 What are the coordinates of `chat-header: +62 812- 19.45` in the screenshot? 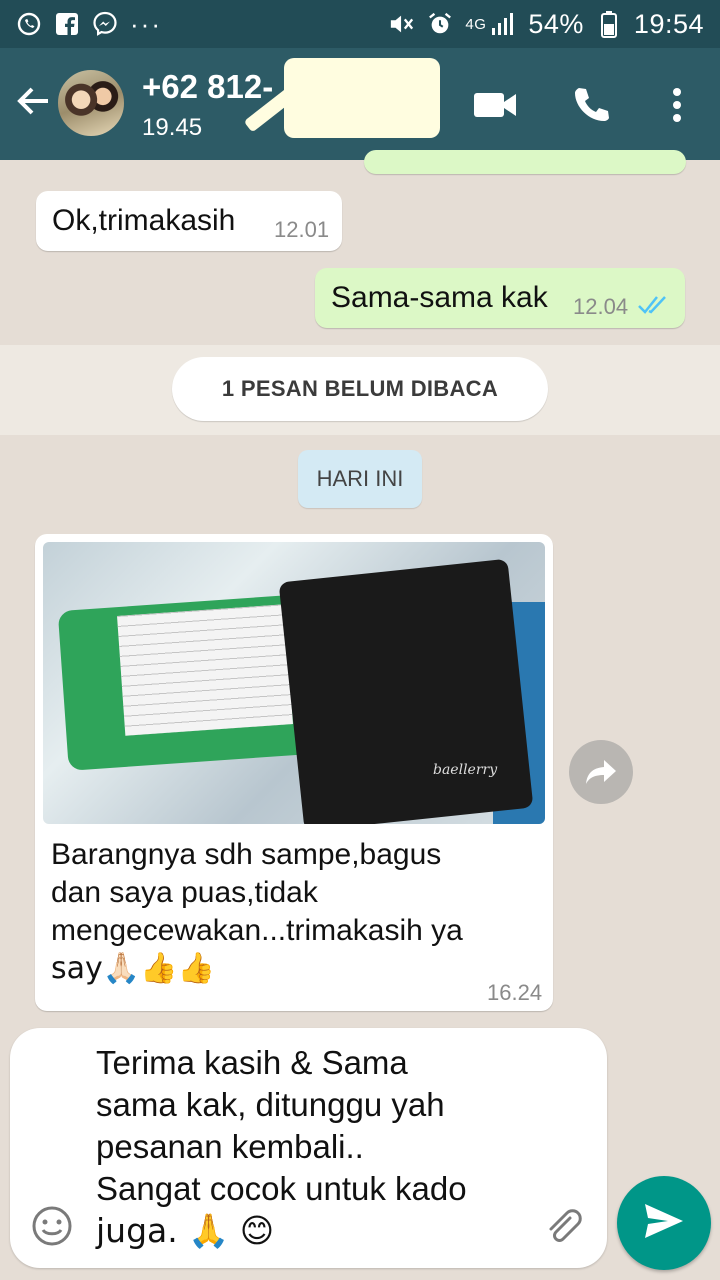 It's located at (360, 104).